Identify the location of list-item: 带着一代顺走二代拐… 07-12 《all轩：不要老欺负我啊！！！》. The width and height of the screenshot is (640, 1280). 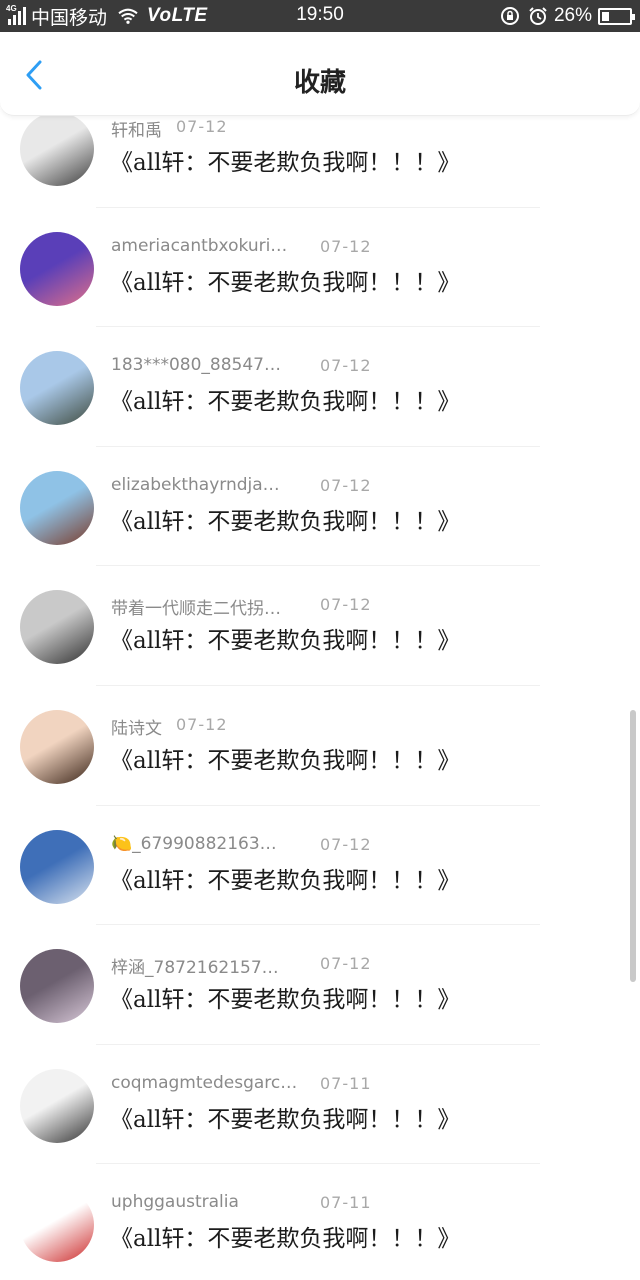
(320, 626).